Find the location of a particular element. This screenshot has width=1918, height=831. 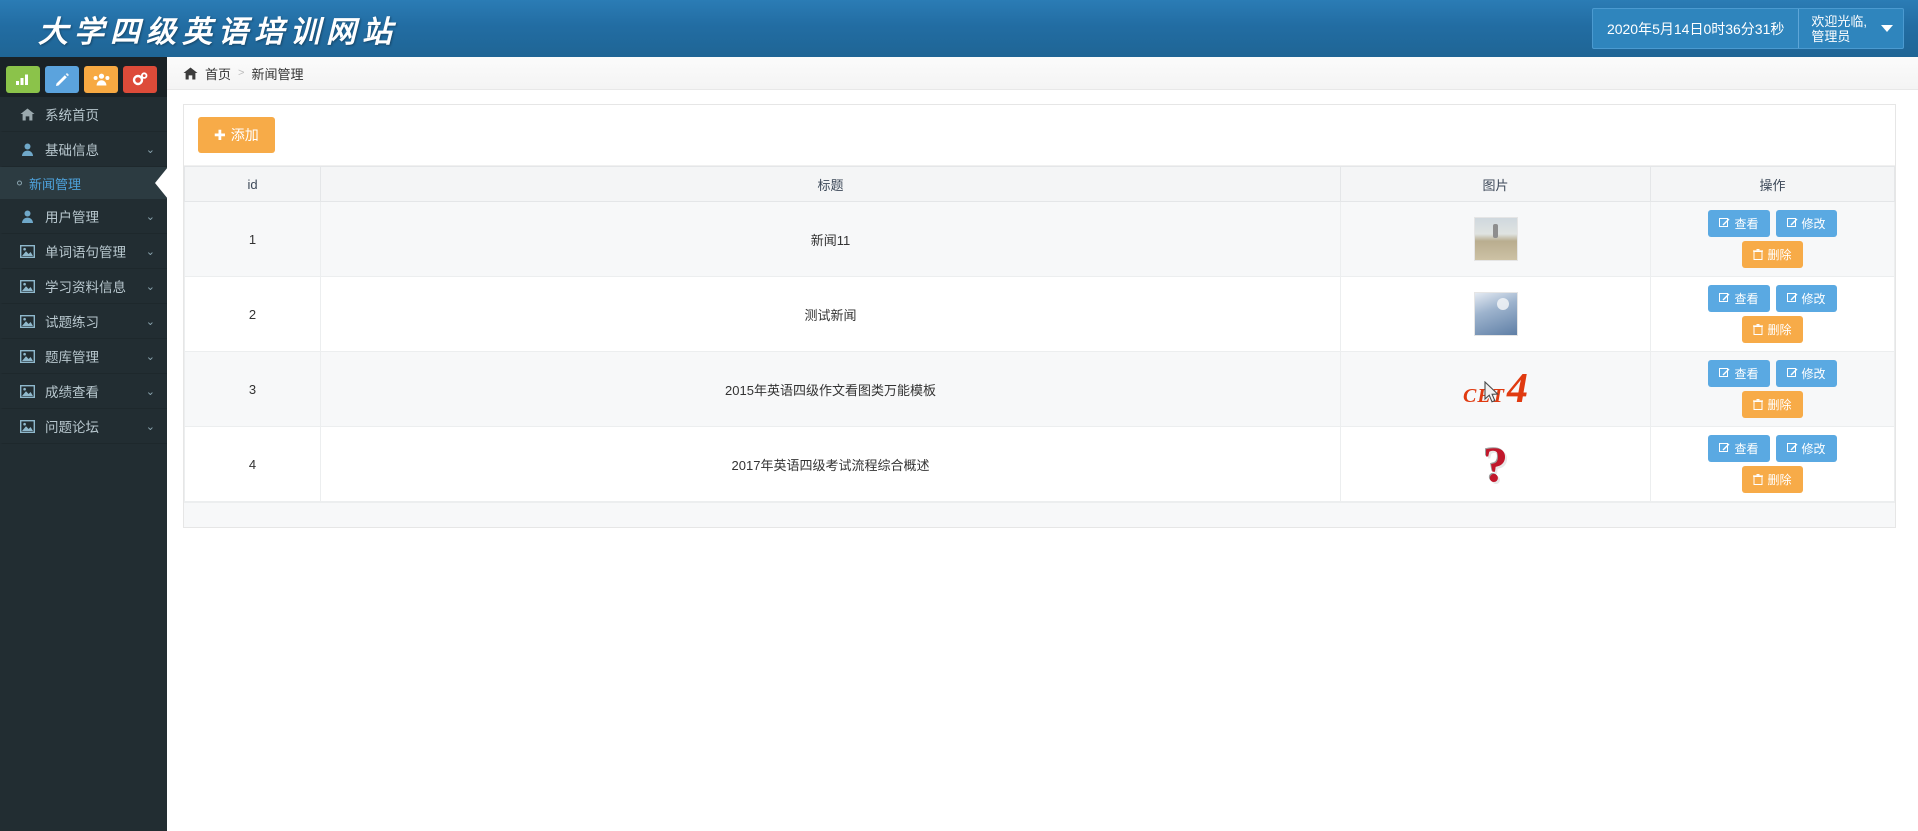

cell-id: 3 is located at coordinates (252, 389).